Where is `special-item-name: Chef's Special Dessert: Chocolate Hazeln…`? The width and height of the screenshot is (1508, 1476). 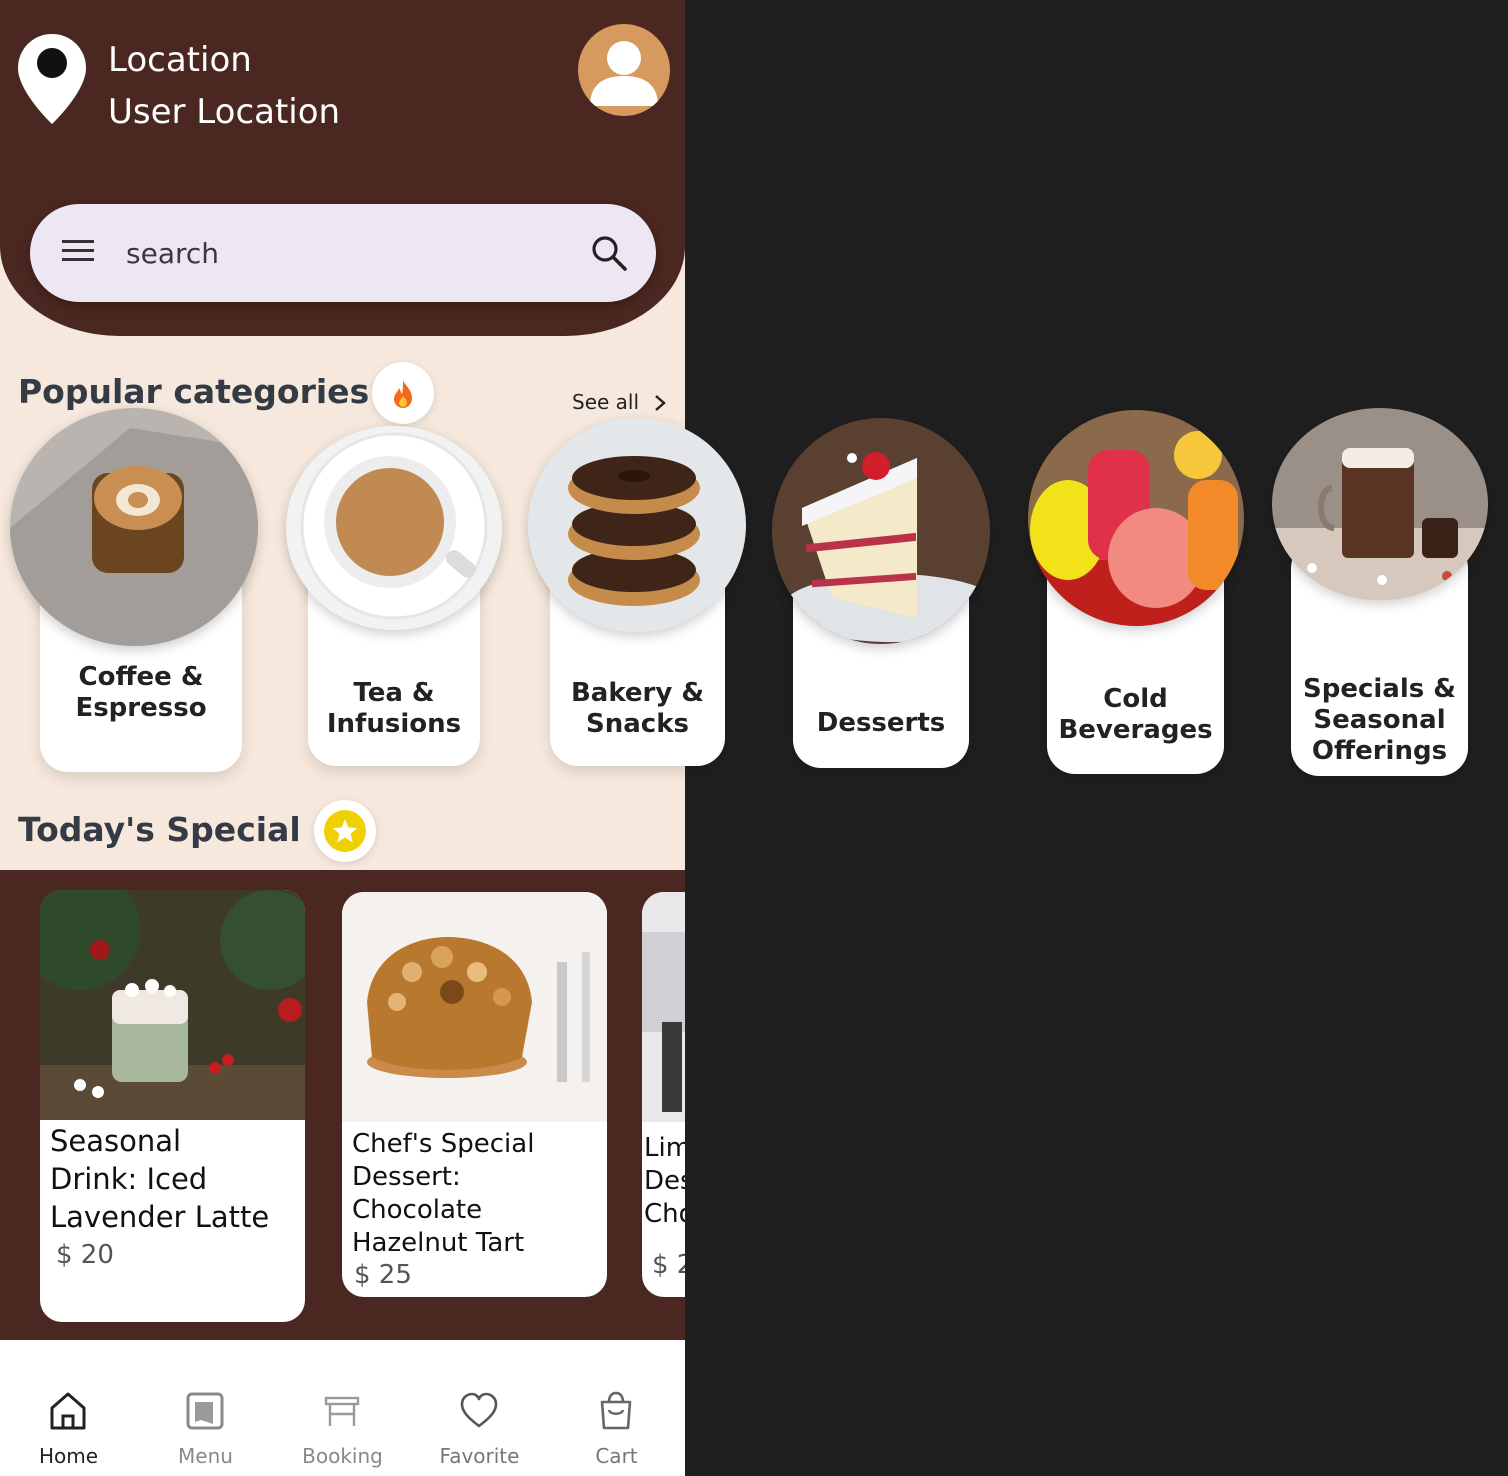
special-item-name: Chef's Special Dessert: Chocolate Hazeln… is located at coordinates (443, 1193).